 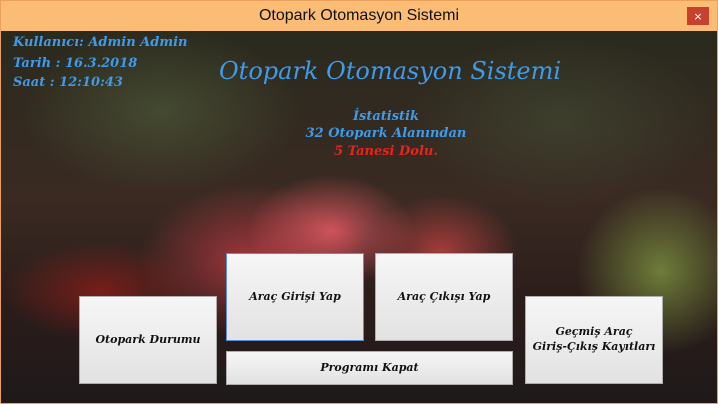 What do you see at coordinates (68, 82) in the screenshot?
I see `time-label: Saat : 12:10:43` at bounding box center [68, 82].